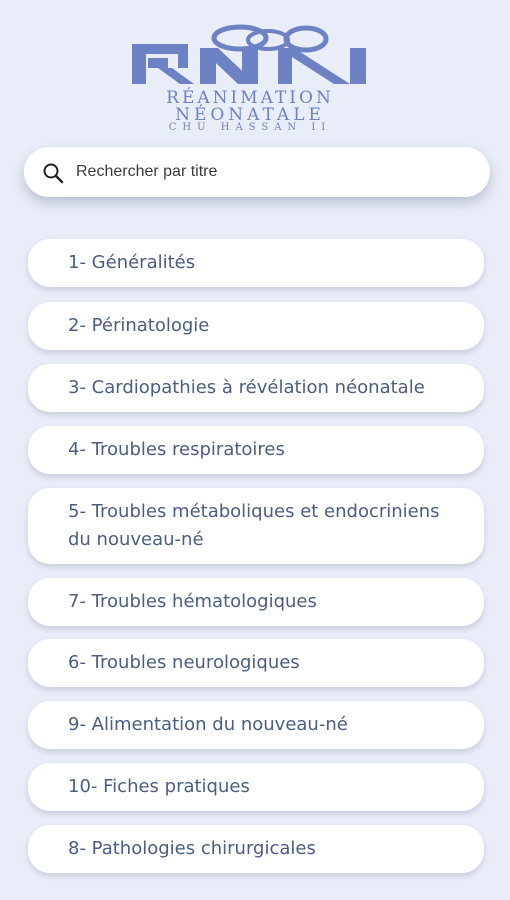  I want to click on chapter-card-8: 8- Pathologies chirurgicales, so click(256, 849).